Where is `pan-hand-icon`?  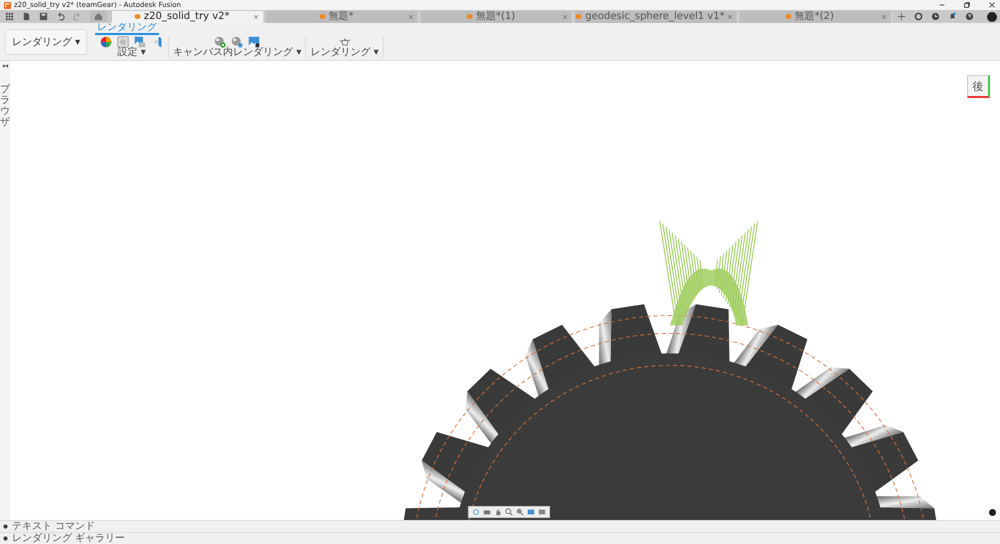 pan-hand-icon is located at coordinates (498, 512).